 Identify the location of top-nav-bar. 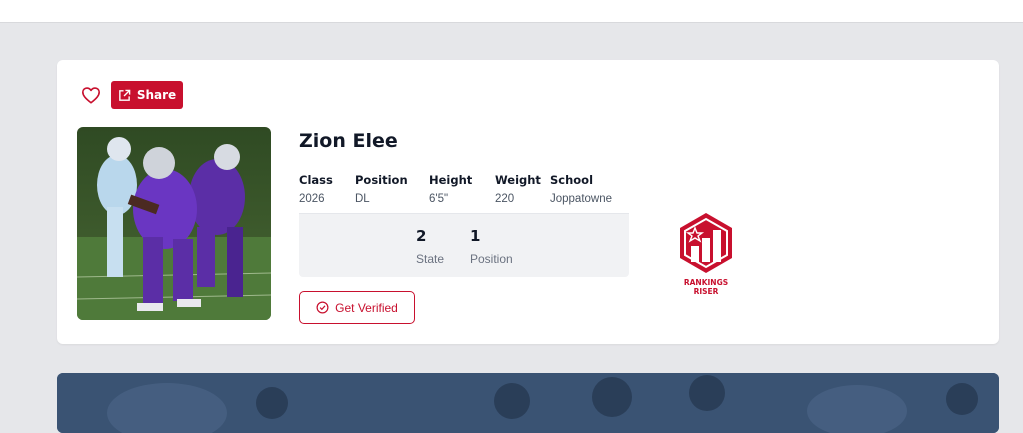
(511, 11).